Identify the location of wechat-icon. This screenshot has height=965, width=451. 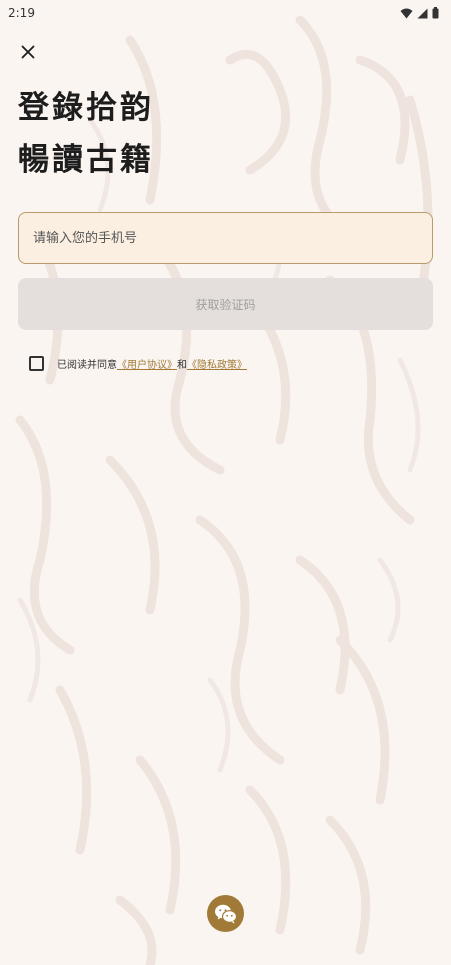
(225, 914).